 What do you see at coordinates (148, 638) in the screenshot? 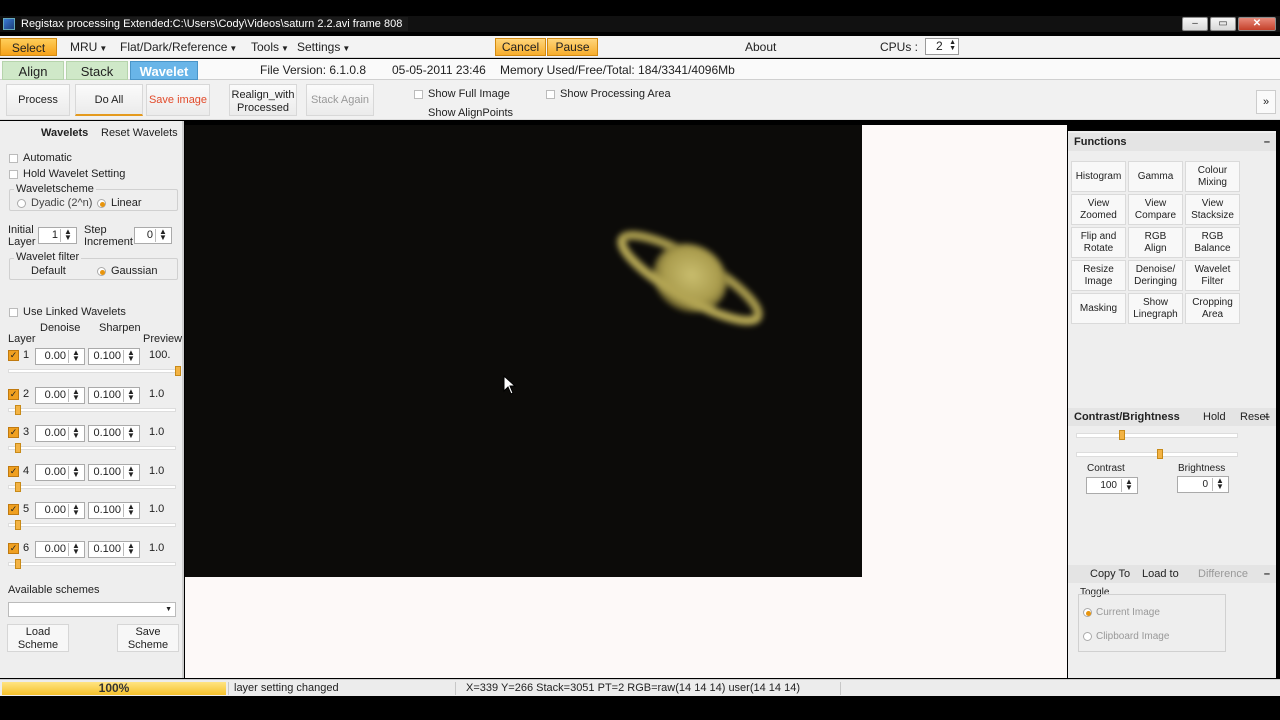
I see `save-scheme-button: Save Scheme` at bounding box center [148, 638].